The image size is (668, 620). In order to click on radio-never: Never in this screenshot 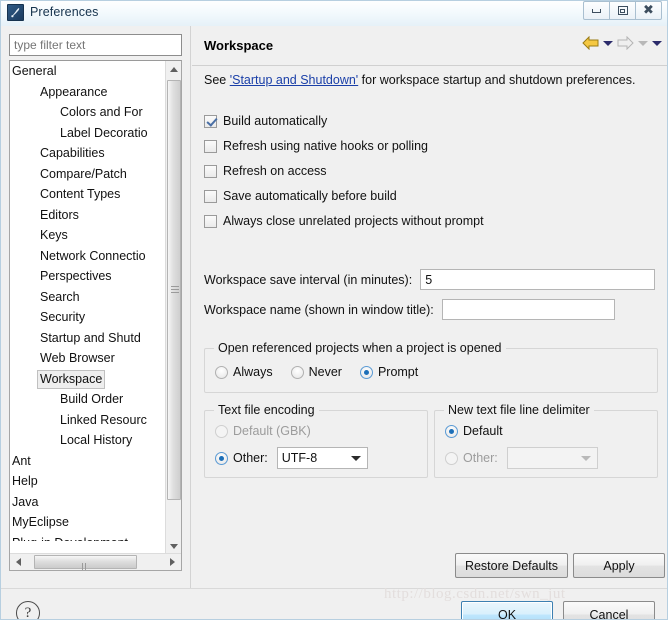, I will do `click(316, 372)`.